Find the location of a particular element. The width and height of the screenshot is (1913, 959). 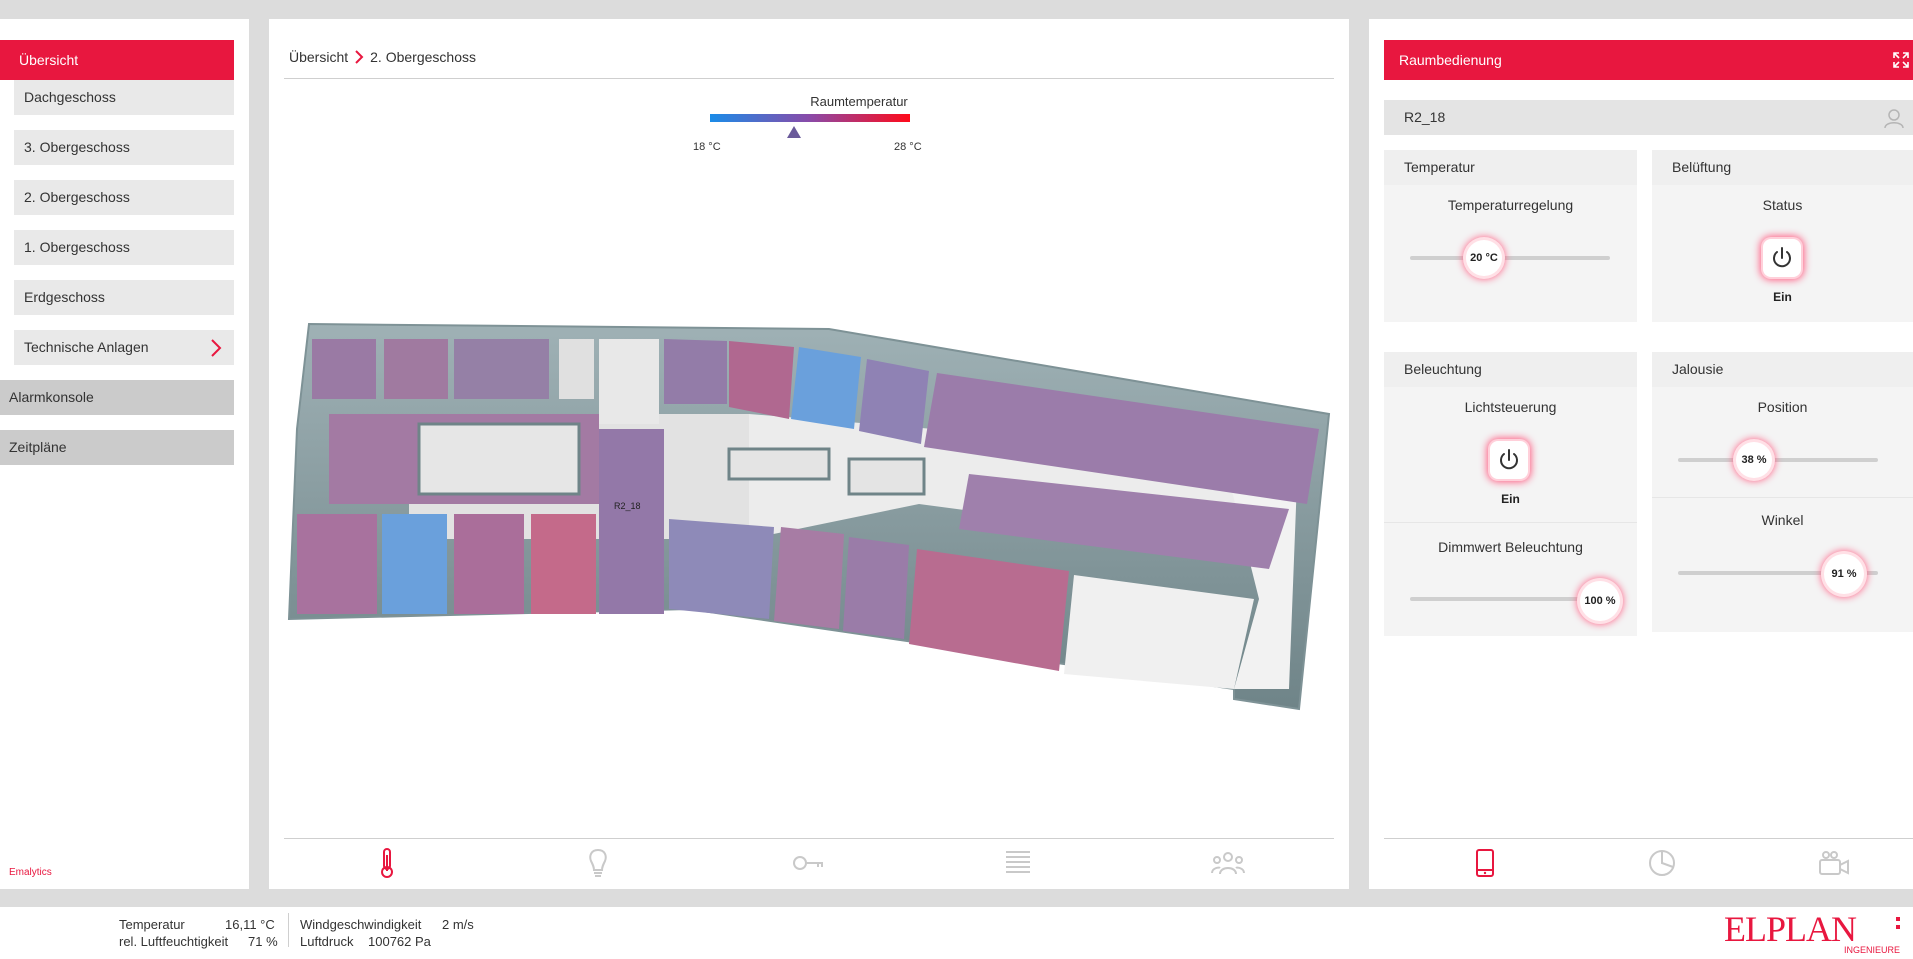

tab-access is located at coordinates (808, 863).